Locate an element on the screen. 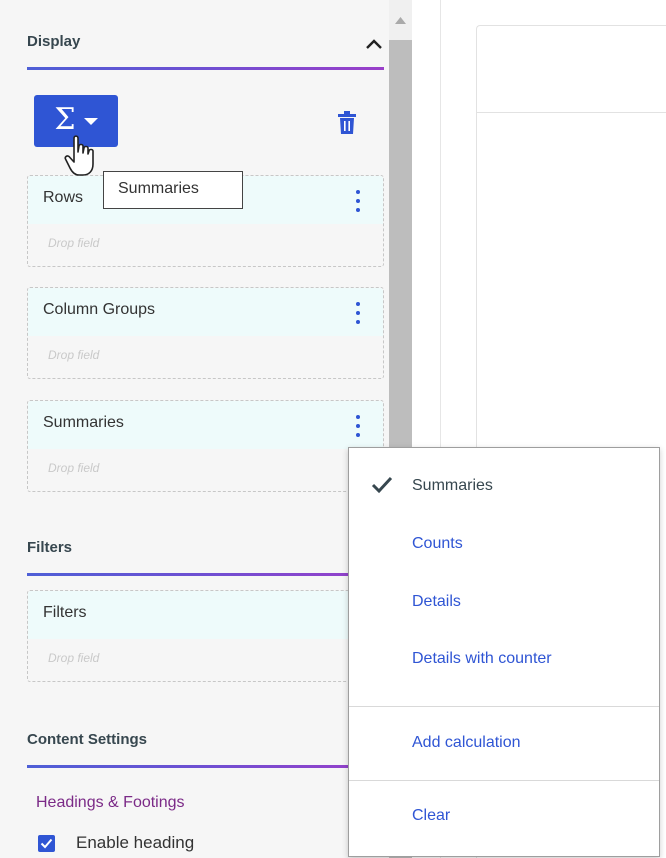 The width and height of the screenshot is (666, 858). filters-dropzone: Filters Drop field is located at coordinates (205, 636).